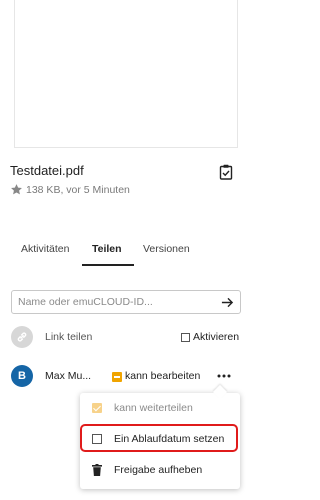  What do you see at coordinates (107, 249) in the screenshot?
I see `tab-teilen: Teilen` at bounding box center [107, 249].